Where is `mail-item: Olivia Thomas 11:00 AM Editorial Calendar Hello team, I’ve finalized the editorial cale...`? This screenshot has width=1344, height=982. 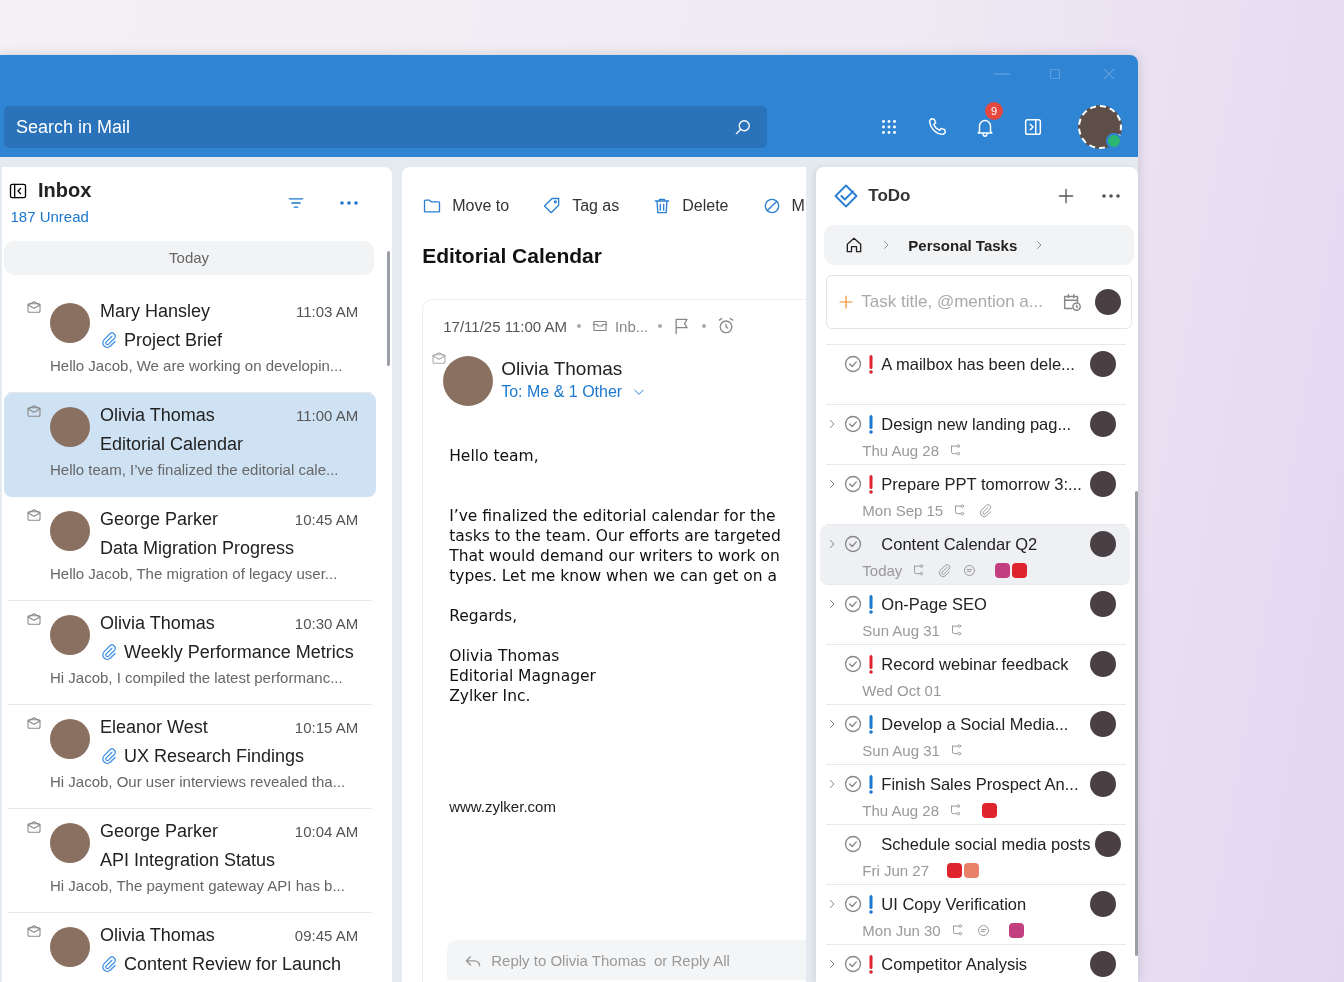 mail-item: Olivia Thomas 11:00 AM Editorial Calendar Hello team, I’ve finalized the editorial cale... is located at coordinates (190, 445).